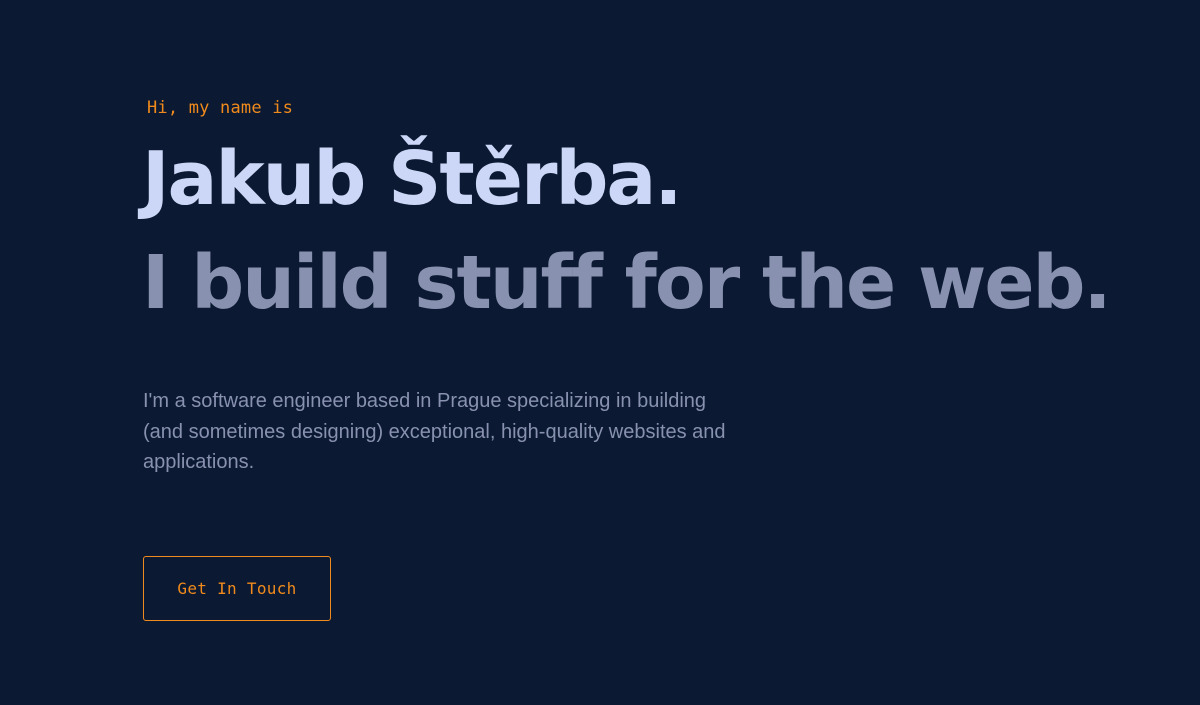 Image resolution: width=1200 pixels, height=705 pixels. Describe the element at coordinates (412, 179) in the screenshot. I see `hero-name: Jakub Štěrba.` at that location.